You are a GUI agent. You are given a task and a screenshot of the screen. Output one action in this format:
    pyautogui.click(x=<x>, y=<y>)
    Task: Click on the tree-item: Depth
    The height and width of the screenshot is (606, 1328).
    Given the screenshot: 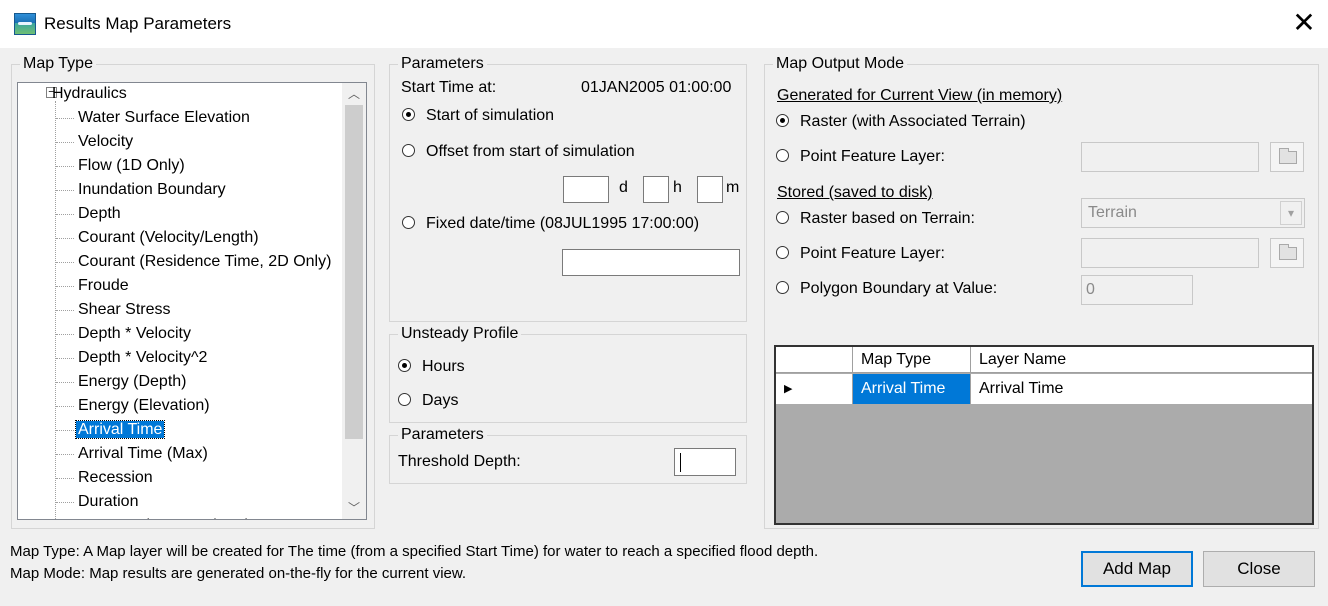 What is the action you would take?
    pyautogui.click(x=99, y=215)
    